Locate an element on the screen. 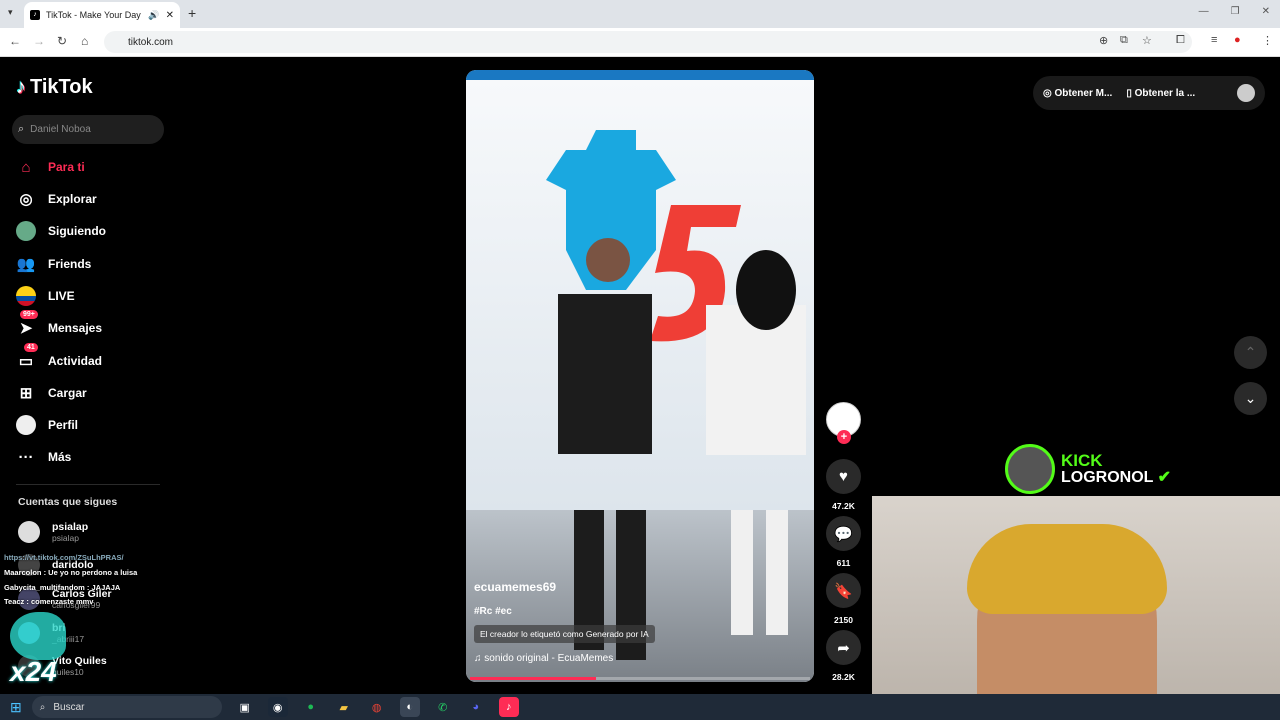  multiplier-badge: x24 is located at coordinates (33, 671).